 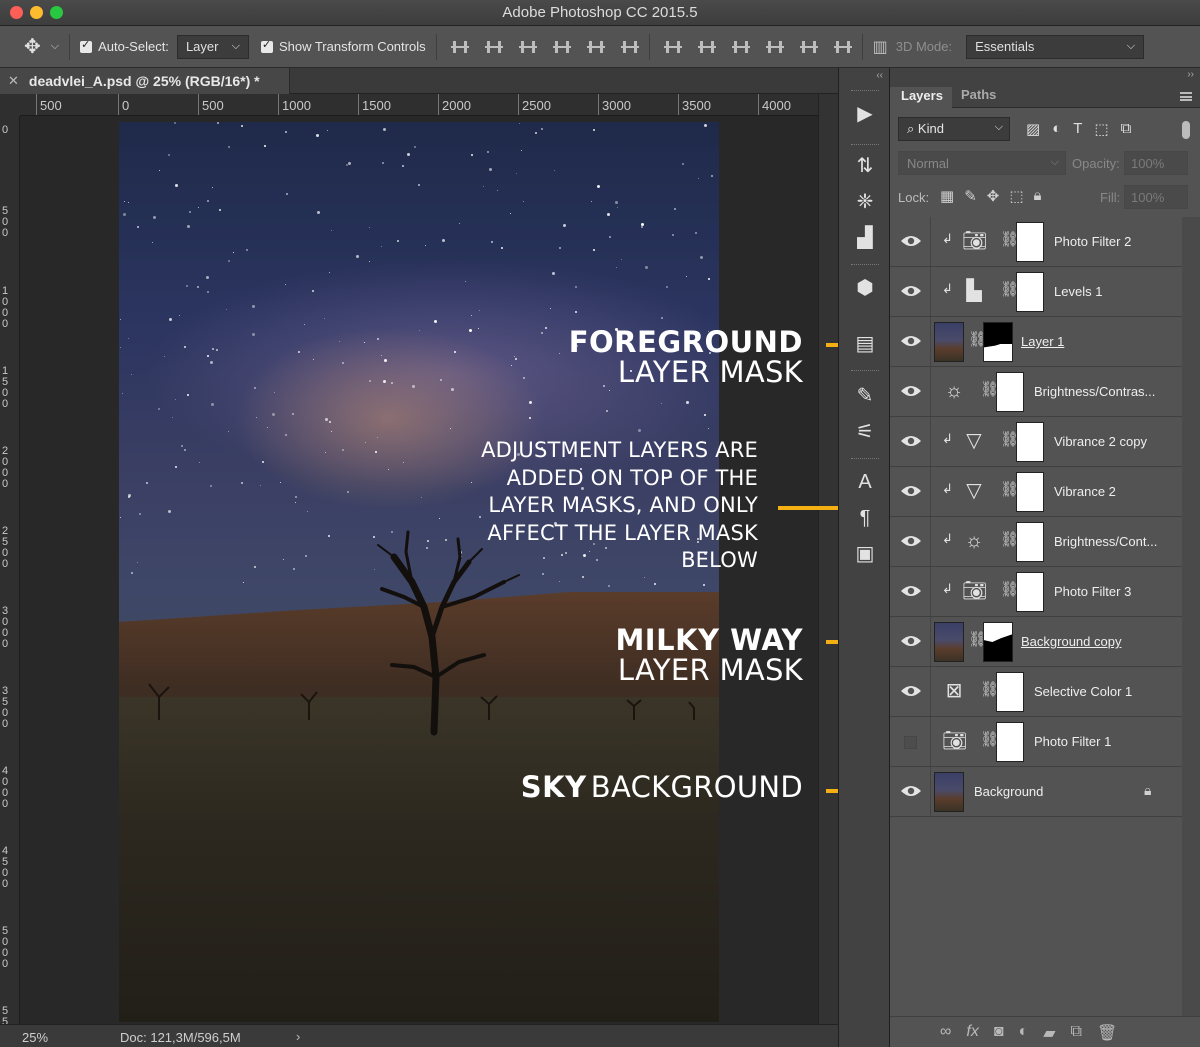 I want to click on layer-style-fx-icon: fx, so click(x=972, y=1033).